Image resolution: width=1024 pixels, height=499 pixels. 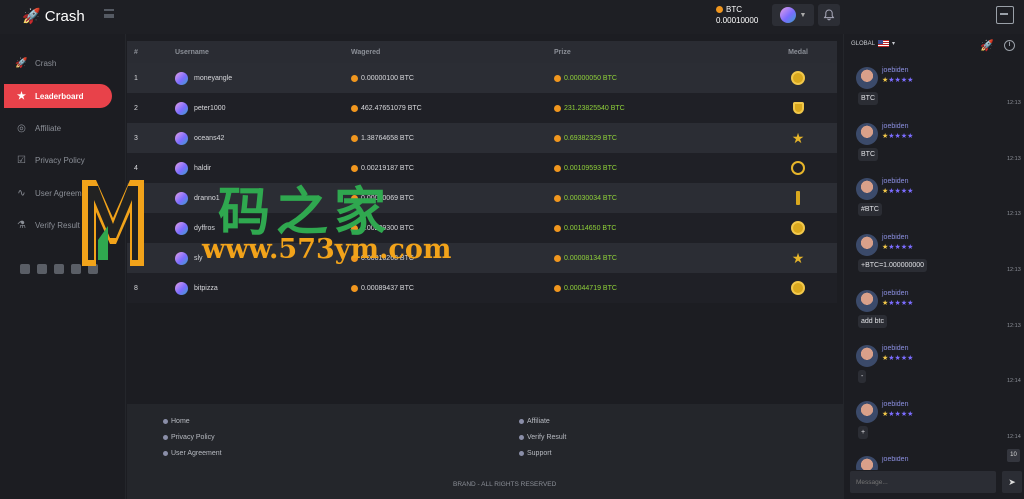 I want to click on menu-toggle-icon, so click(x=109, y=13).